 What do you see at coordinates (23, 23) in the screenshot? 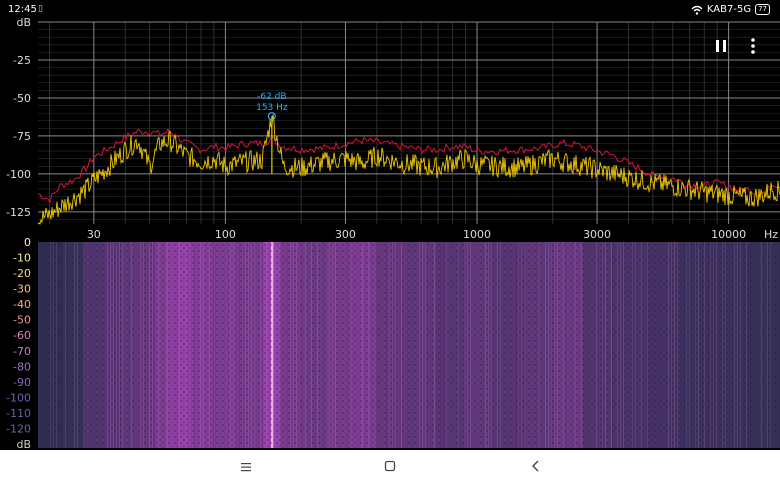
I see `y-tick-label: dB` at bounding box center [23, 23].